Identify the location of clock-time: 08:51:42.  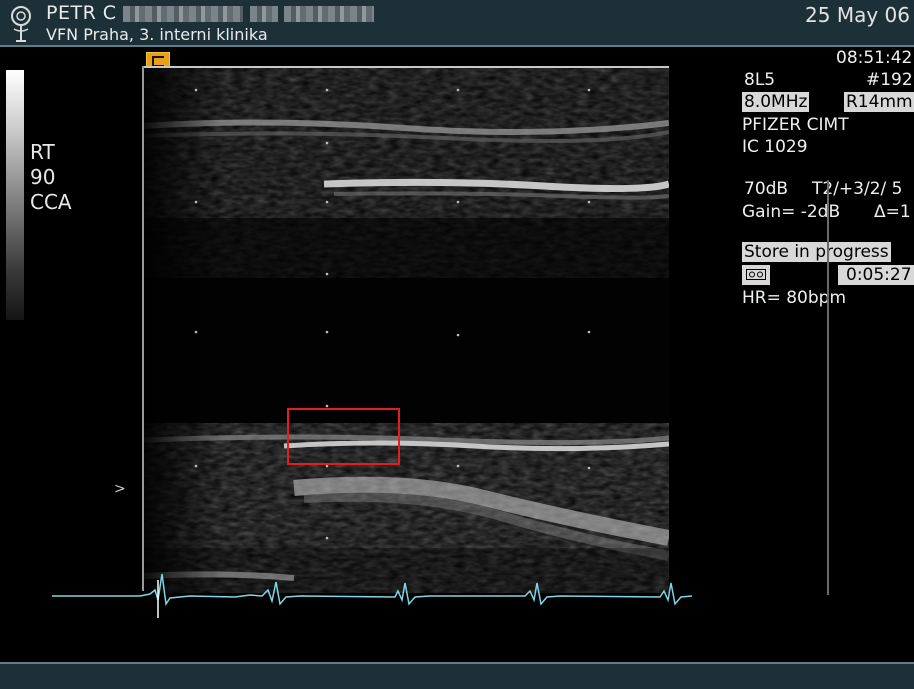
(874, 58).